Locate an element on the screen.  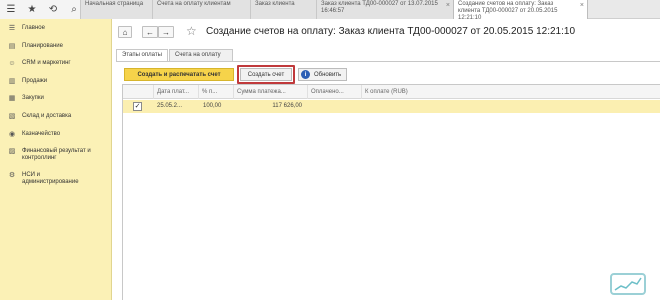
sidebar-item-warehouse: ▧ Склад и доставка is located at coordinates (56, 116).